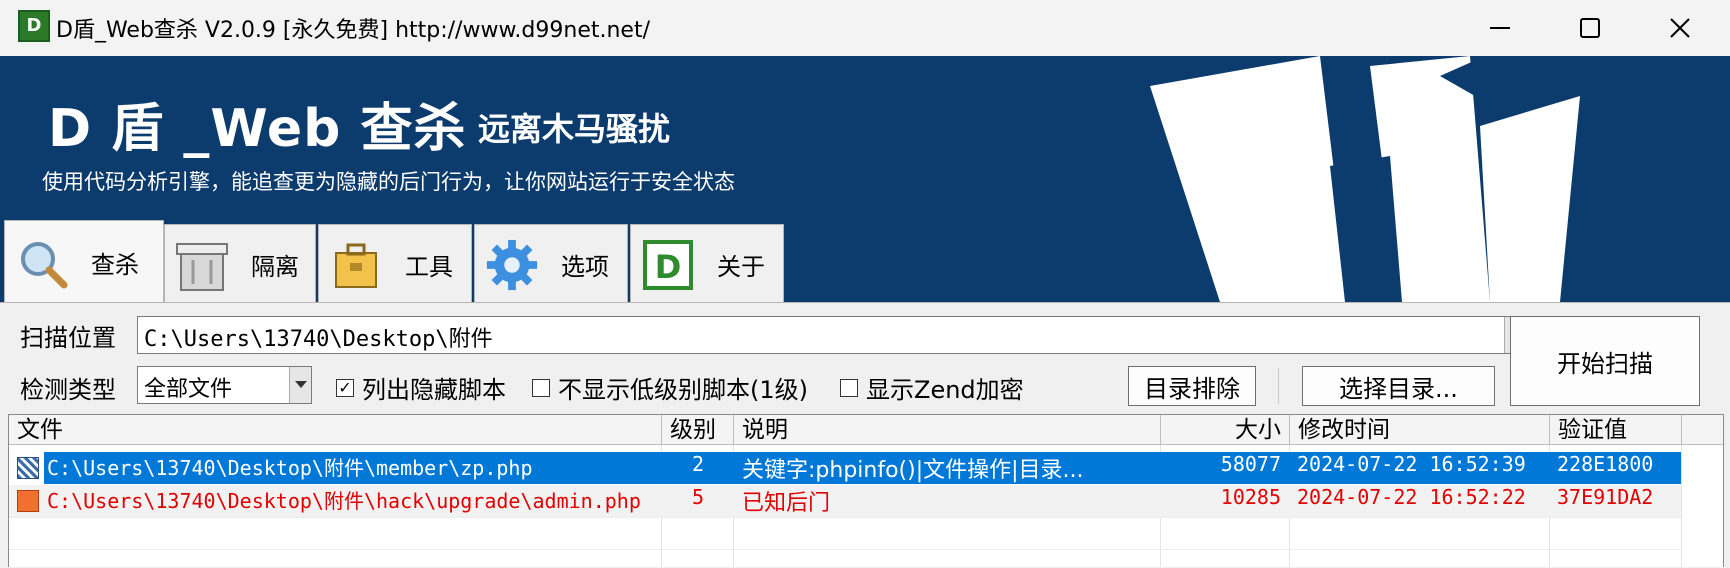 This screenshot has width=1730, height=568. Describe the element at coordinates (683, 390) in the screenshot. I see `hide-lowlevel-label: 不显示低级别脚本(1级)` at that location.